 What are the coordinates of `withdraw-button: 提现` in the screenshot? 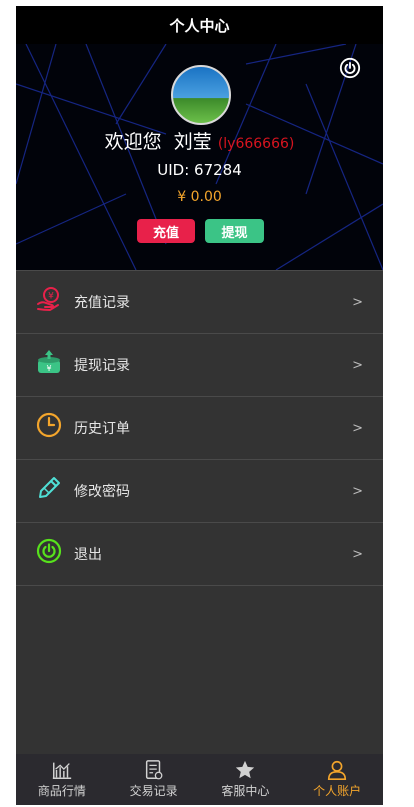 It's located at (234, 231).